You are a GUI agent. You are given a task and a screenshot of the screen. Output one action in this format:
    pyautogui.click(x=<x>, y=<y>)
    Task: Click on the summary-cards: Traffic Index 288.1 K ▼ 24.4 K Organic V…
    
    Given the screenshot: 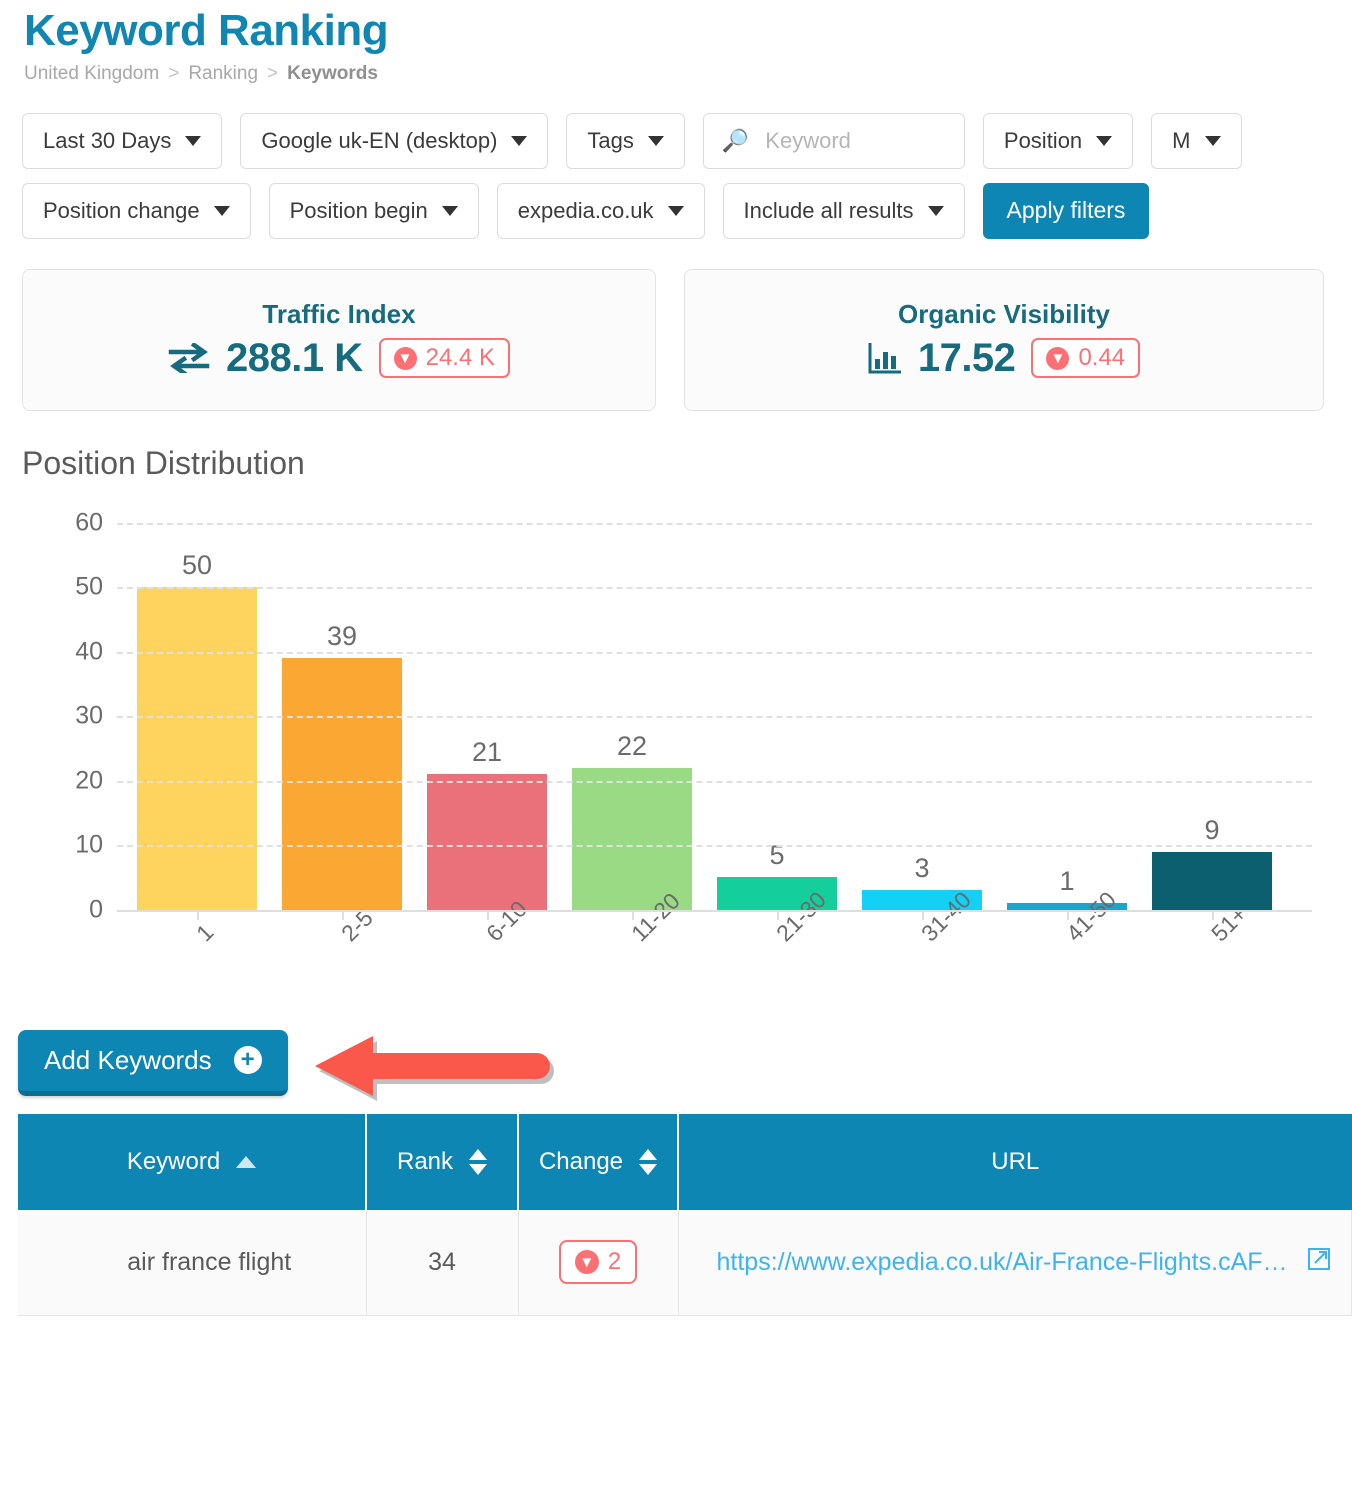 What is the action you would take?
    pyautogui.click(x=676, y=332)
    